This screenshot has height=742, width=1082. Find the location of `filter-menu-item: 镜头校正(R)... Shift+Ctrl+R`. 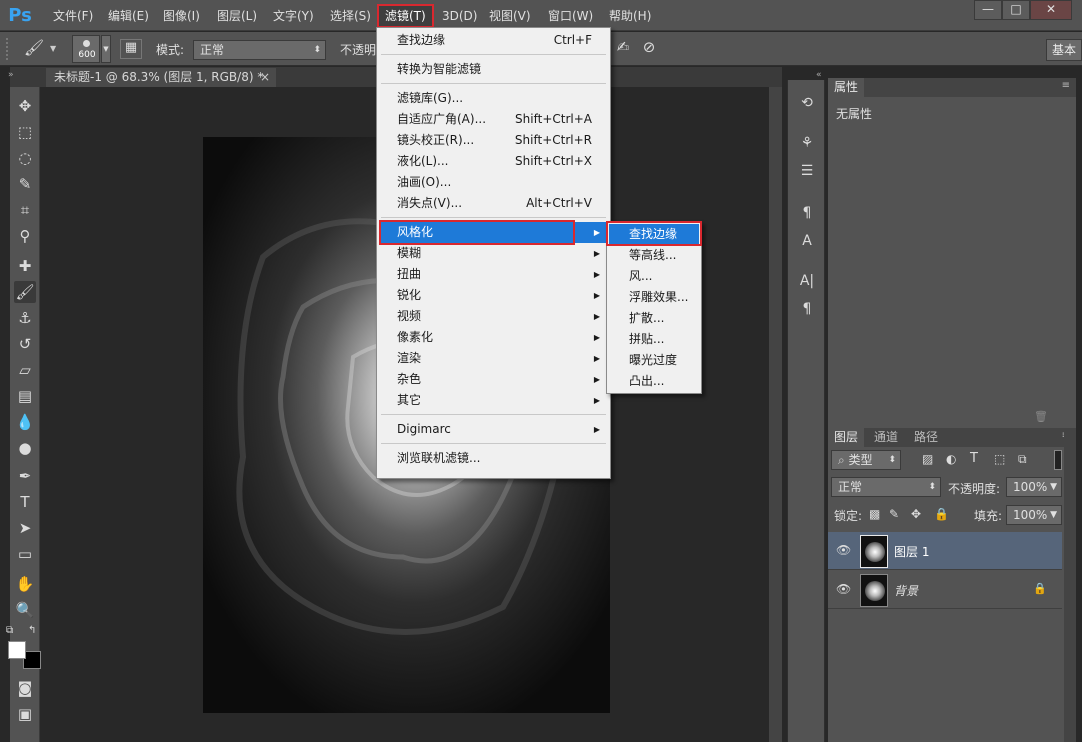

filter-menu-item: 镜头校正(R)... Shift+Ctrl+R is located at coordinates (493, 140).